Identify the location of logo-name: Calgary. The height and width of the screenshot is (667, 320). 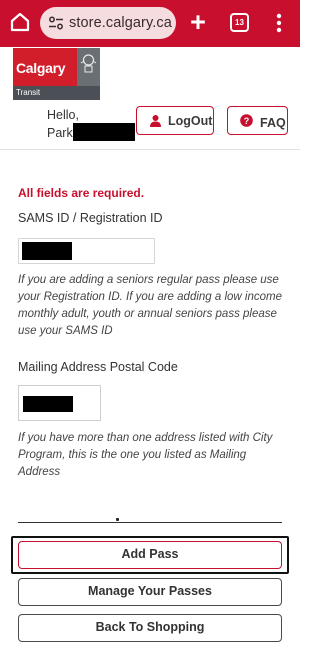
(41, 68).